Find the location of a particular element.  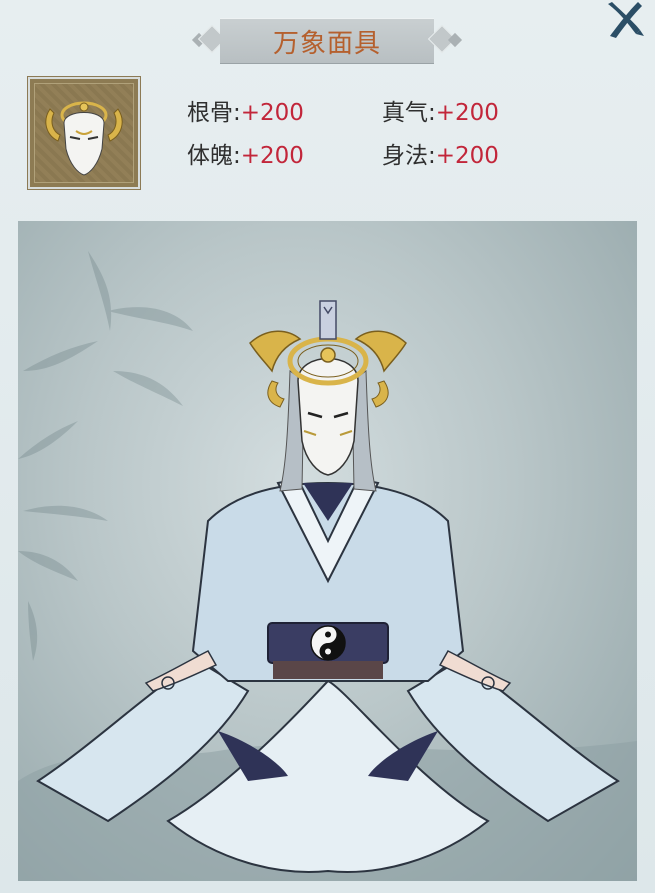

close-button is located at coordinates (625, 21).